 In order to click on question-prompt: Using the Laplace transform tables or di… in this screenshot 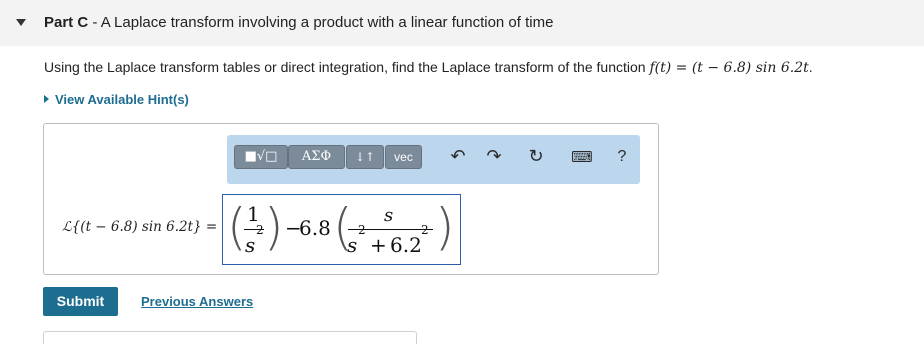, I will do `click(347, 67)`.